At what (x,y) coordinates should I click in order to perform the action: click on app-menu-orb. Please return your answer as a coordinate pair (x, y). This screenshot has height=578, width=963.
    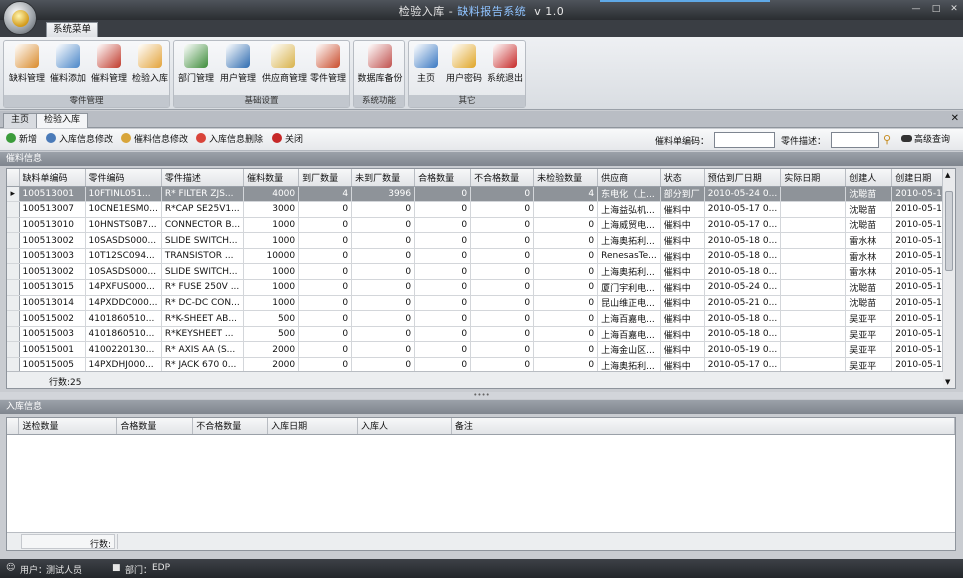
    Looking at the image, I should click on (20, 18).